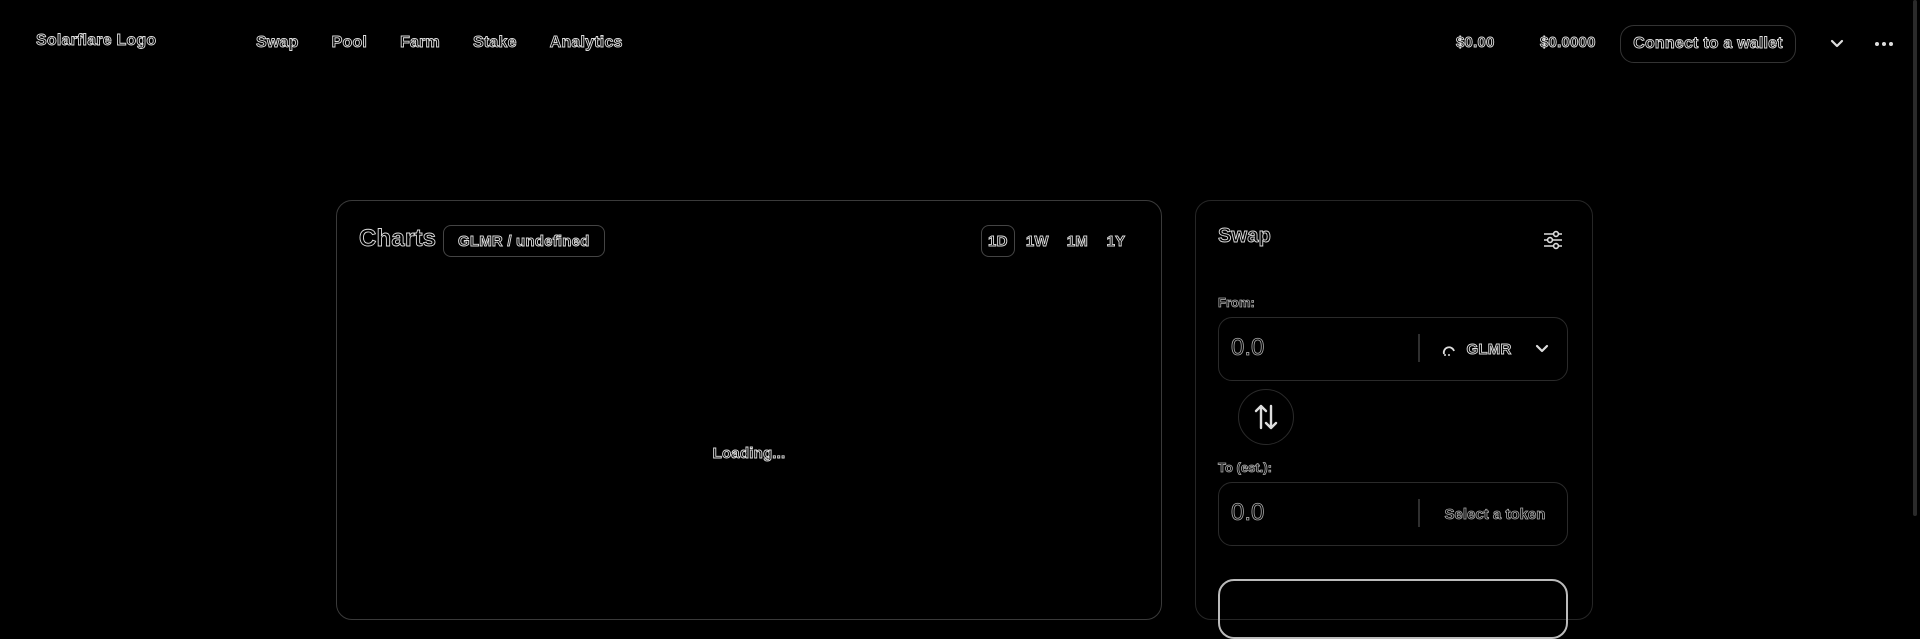 This screenshot has height=639, width=1920. I want to click on arrows-up-down-icon, so click(1266, 417).